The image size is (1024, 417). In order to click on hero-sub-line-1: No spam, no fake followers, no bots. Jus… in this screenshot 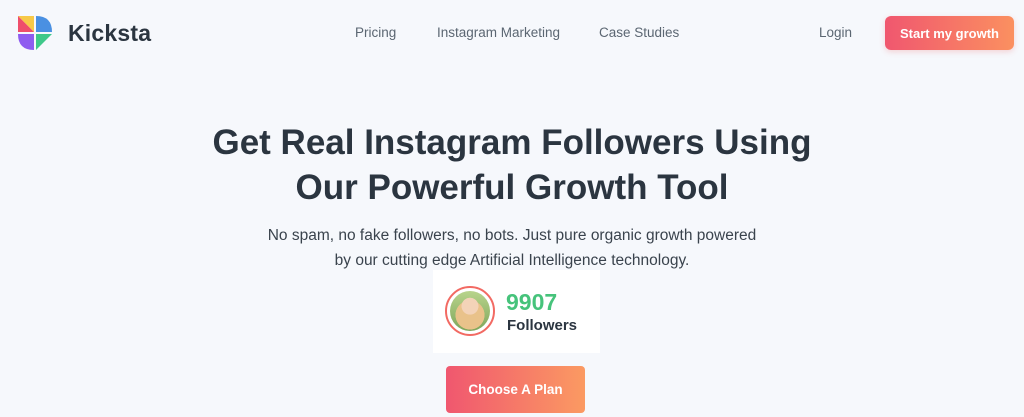, I will do `click(512, 235)`.